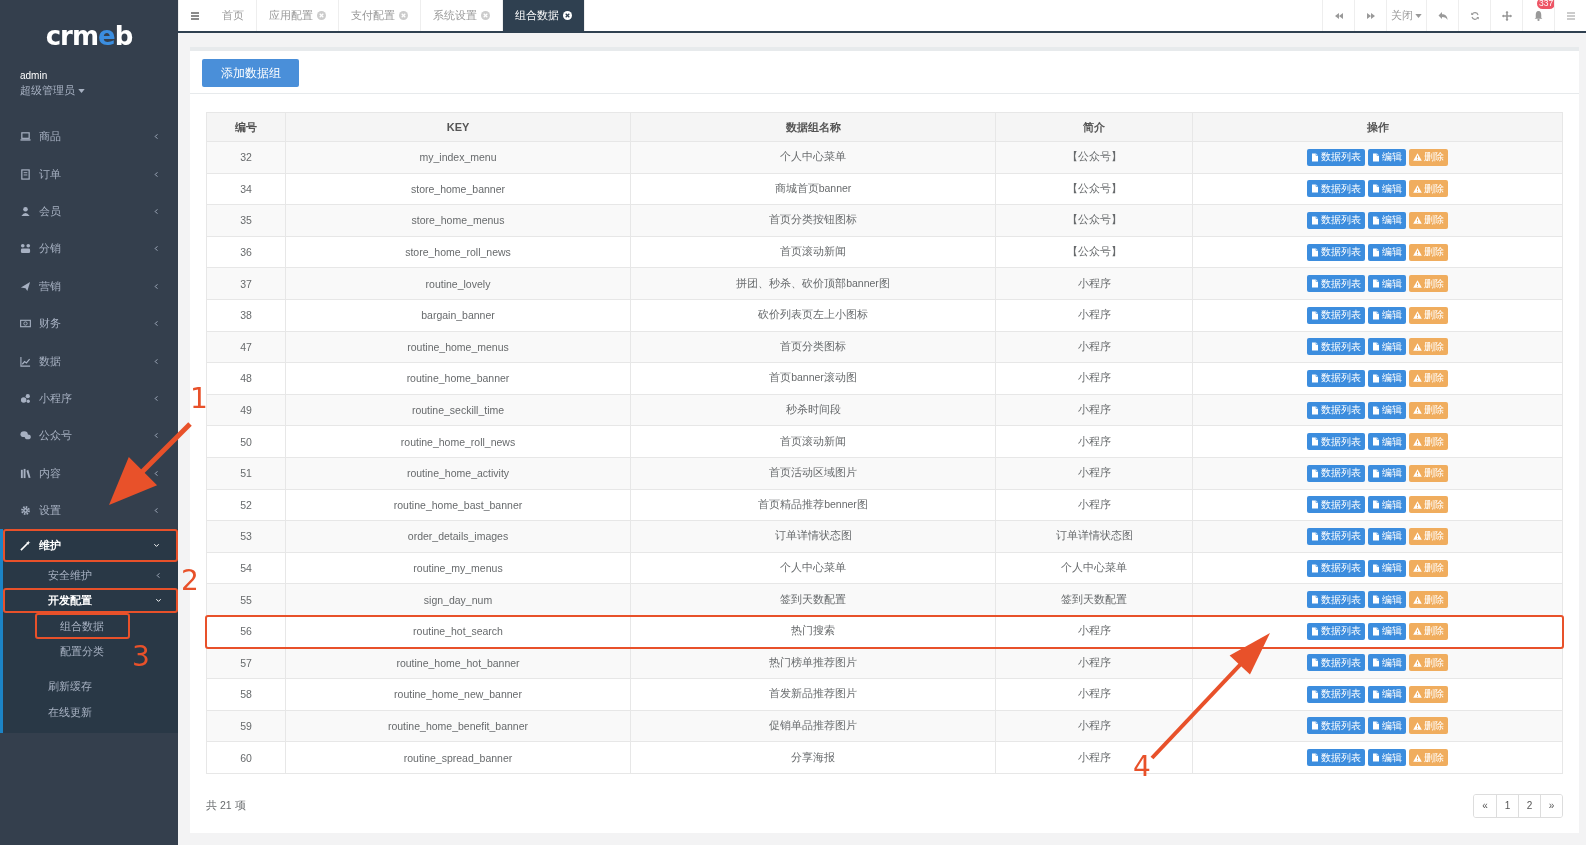  Describe the element at coordinates (82, 626) in the screenshot. I see `sidebar-subitem: 组合数据` at that location.